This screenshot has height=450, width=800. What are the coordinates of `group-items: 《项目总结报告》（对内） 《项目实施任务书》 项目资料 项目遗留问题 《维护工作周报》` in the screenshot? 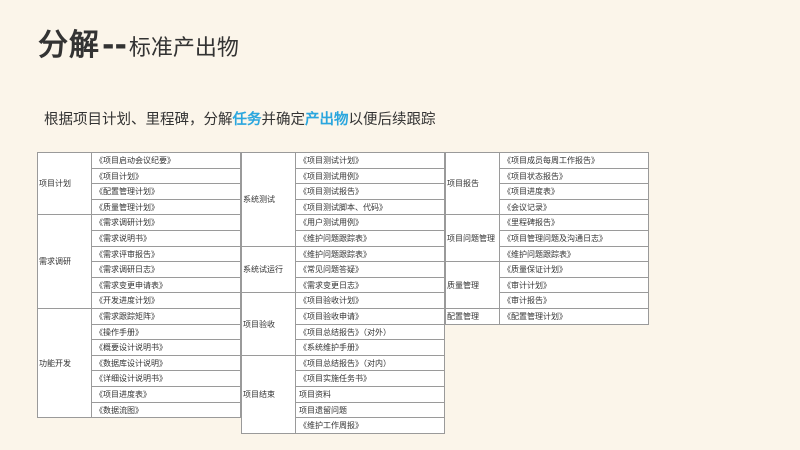 It's located at (370, 394).